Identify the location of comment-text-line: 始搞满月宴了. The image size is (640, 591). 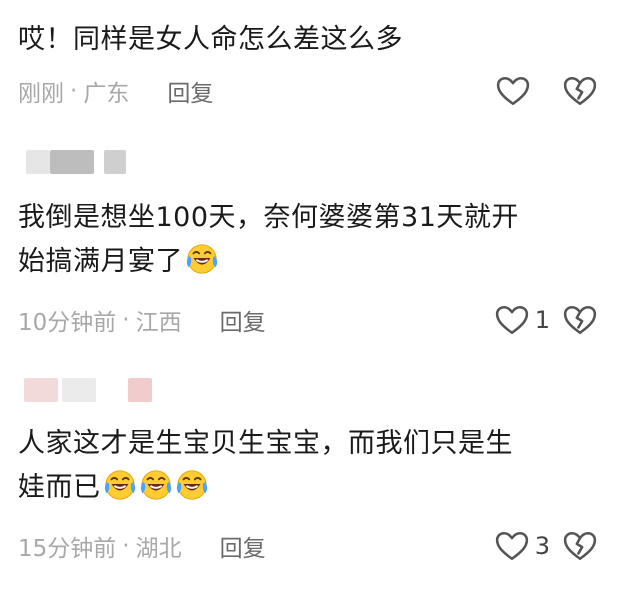
(100, 261).